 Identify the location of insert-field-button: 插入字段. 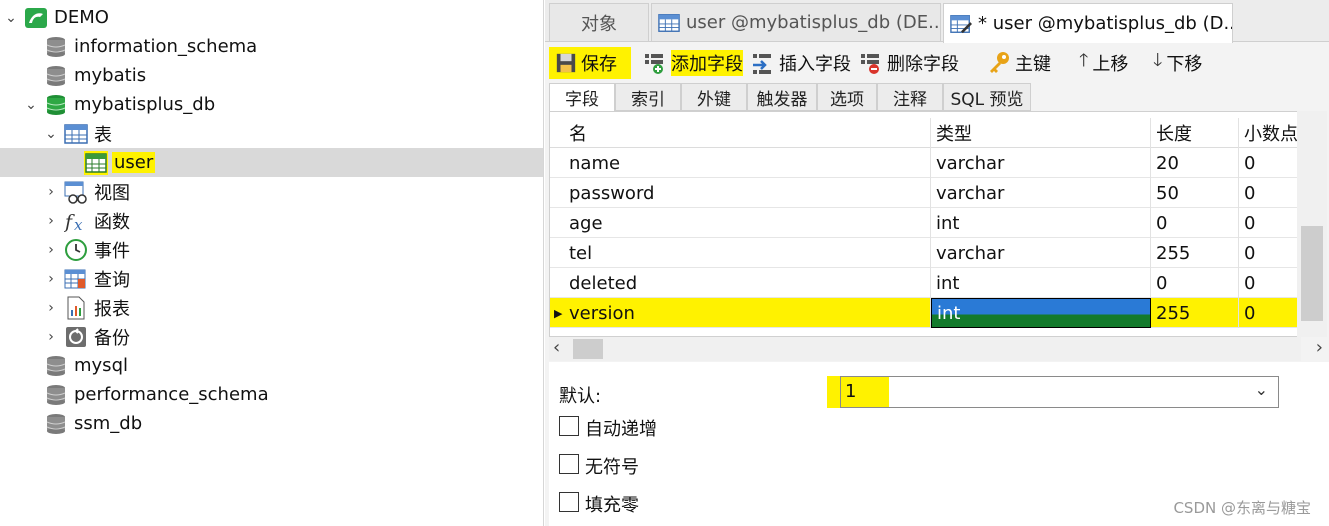
(803, 63).